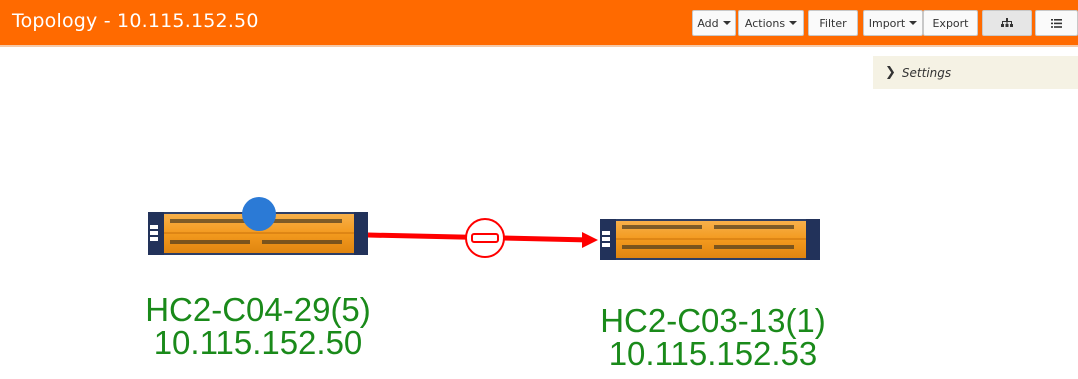 This screenshot has height=379, width=1078. What do you see at coordinates (485, 238) in the screenshot?
I see `filter-map-icon` at bounding box center [485, 238].